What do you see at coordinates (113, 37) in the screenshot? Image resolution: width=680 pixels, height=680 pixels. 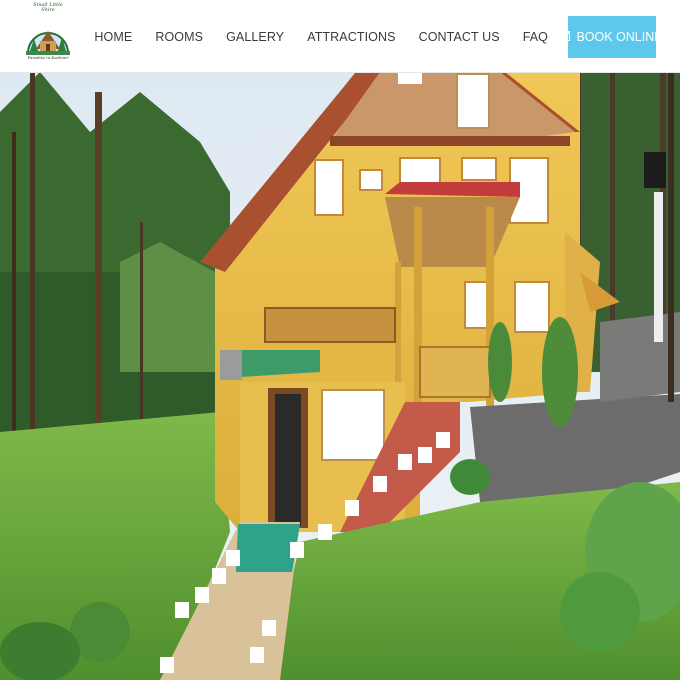 I see `nav-home: HOME` at bounding box center [113, 37].